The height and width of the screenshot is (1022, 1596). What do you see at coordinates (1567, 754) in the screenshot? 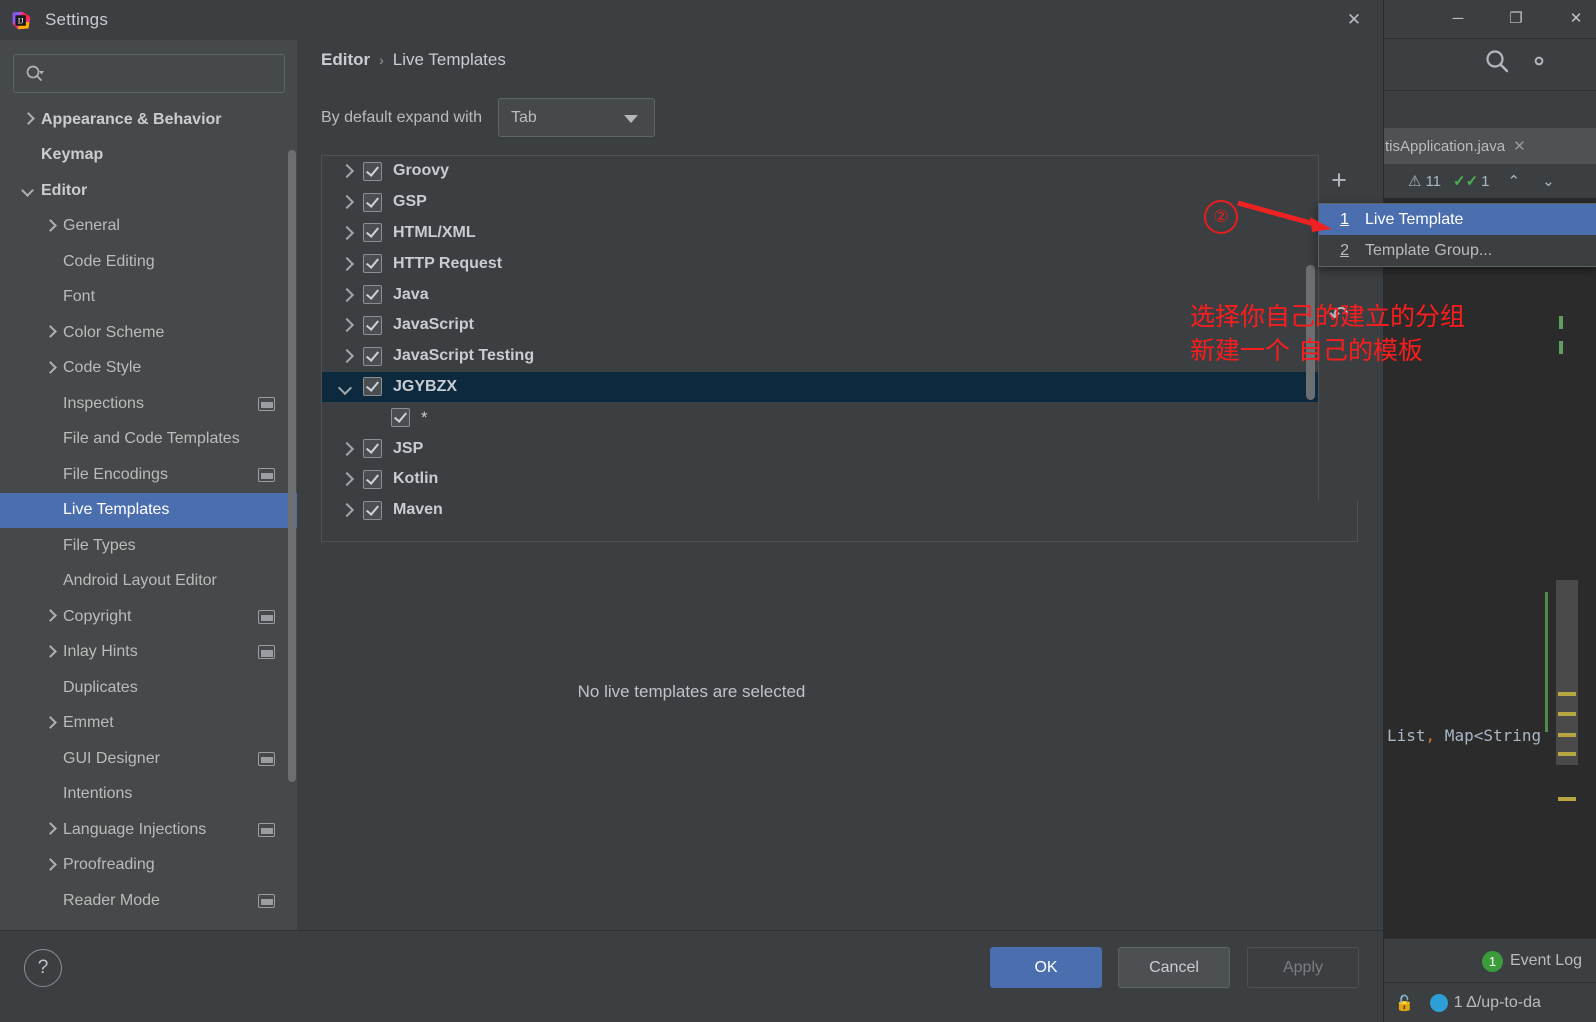
I see `marker-line` at bounding box center [1567, 754].